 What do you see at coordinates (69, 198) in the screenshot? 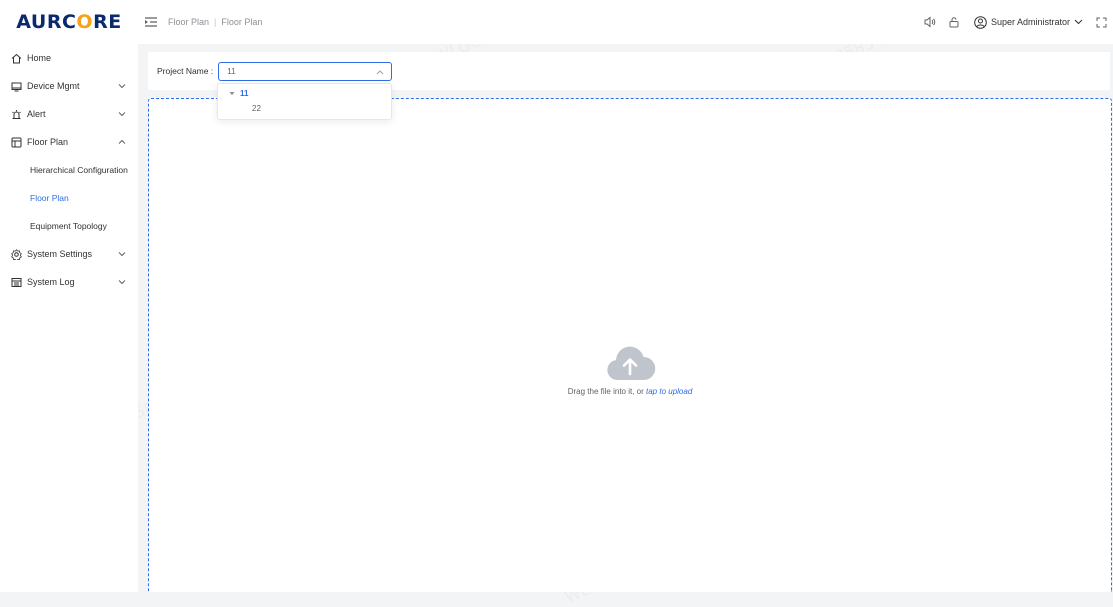
I see `sidebar-subitem-floor-plan: Floor Plan` at bounding box center [69, 198].